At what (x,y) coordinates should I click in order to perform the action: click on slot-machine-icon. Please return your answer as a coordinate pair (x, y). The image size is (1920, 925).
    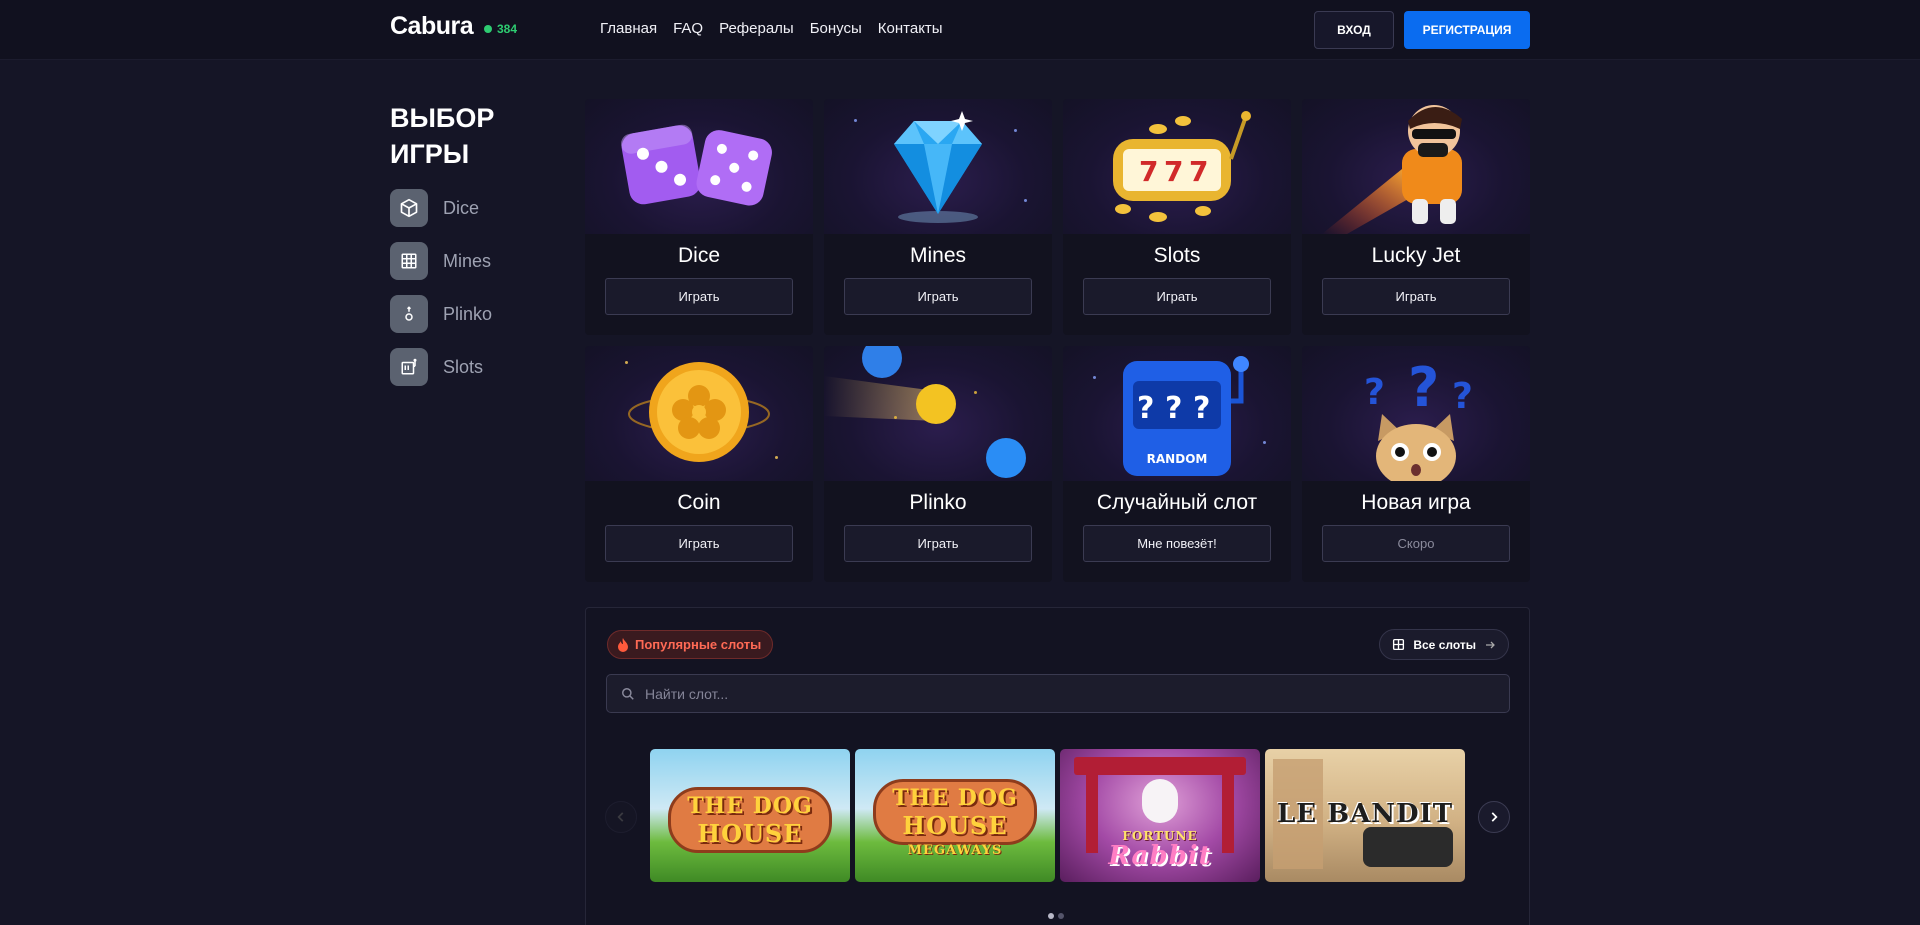
    Looking at the image, I should click on (409, 367).